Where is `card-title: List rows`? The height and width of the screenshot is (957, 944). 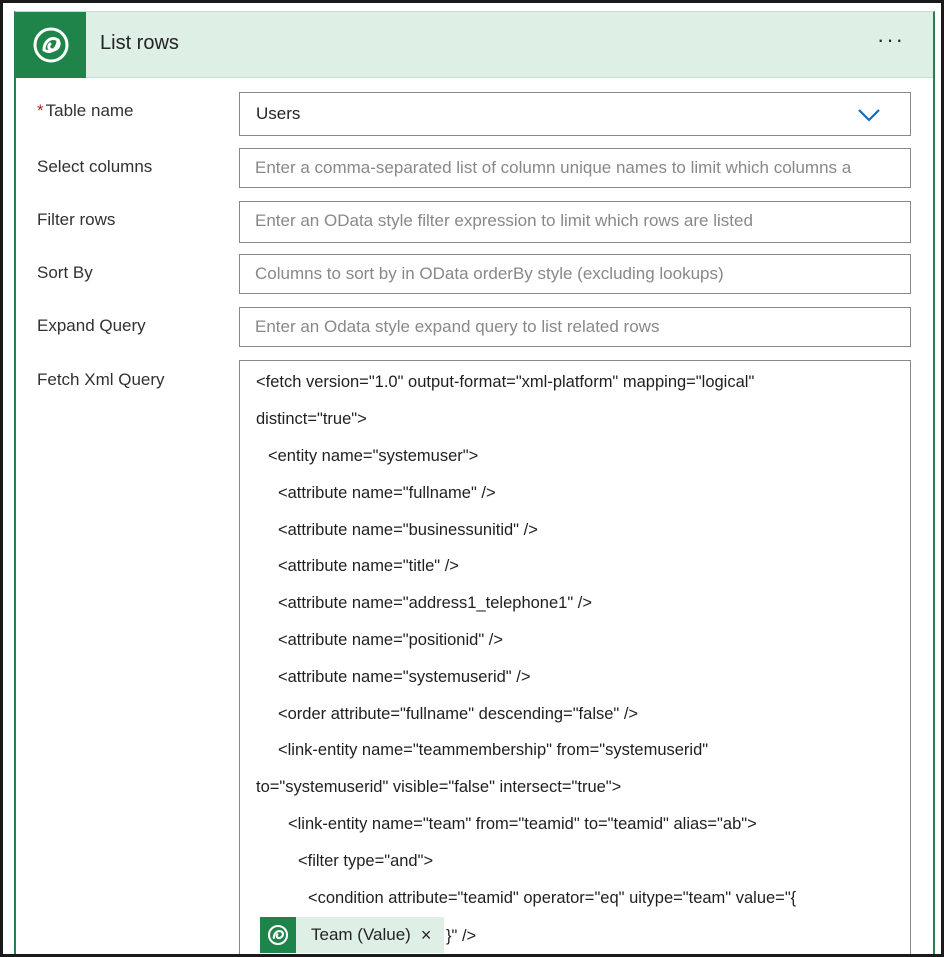 card-title: List rows is located at coordinates (139, 43).